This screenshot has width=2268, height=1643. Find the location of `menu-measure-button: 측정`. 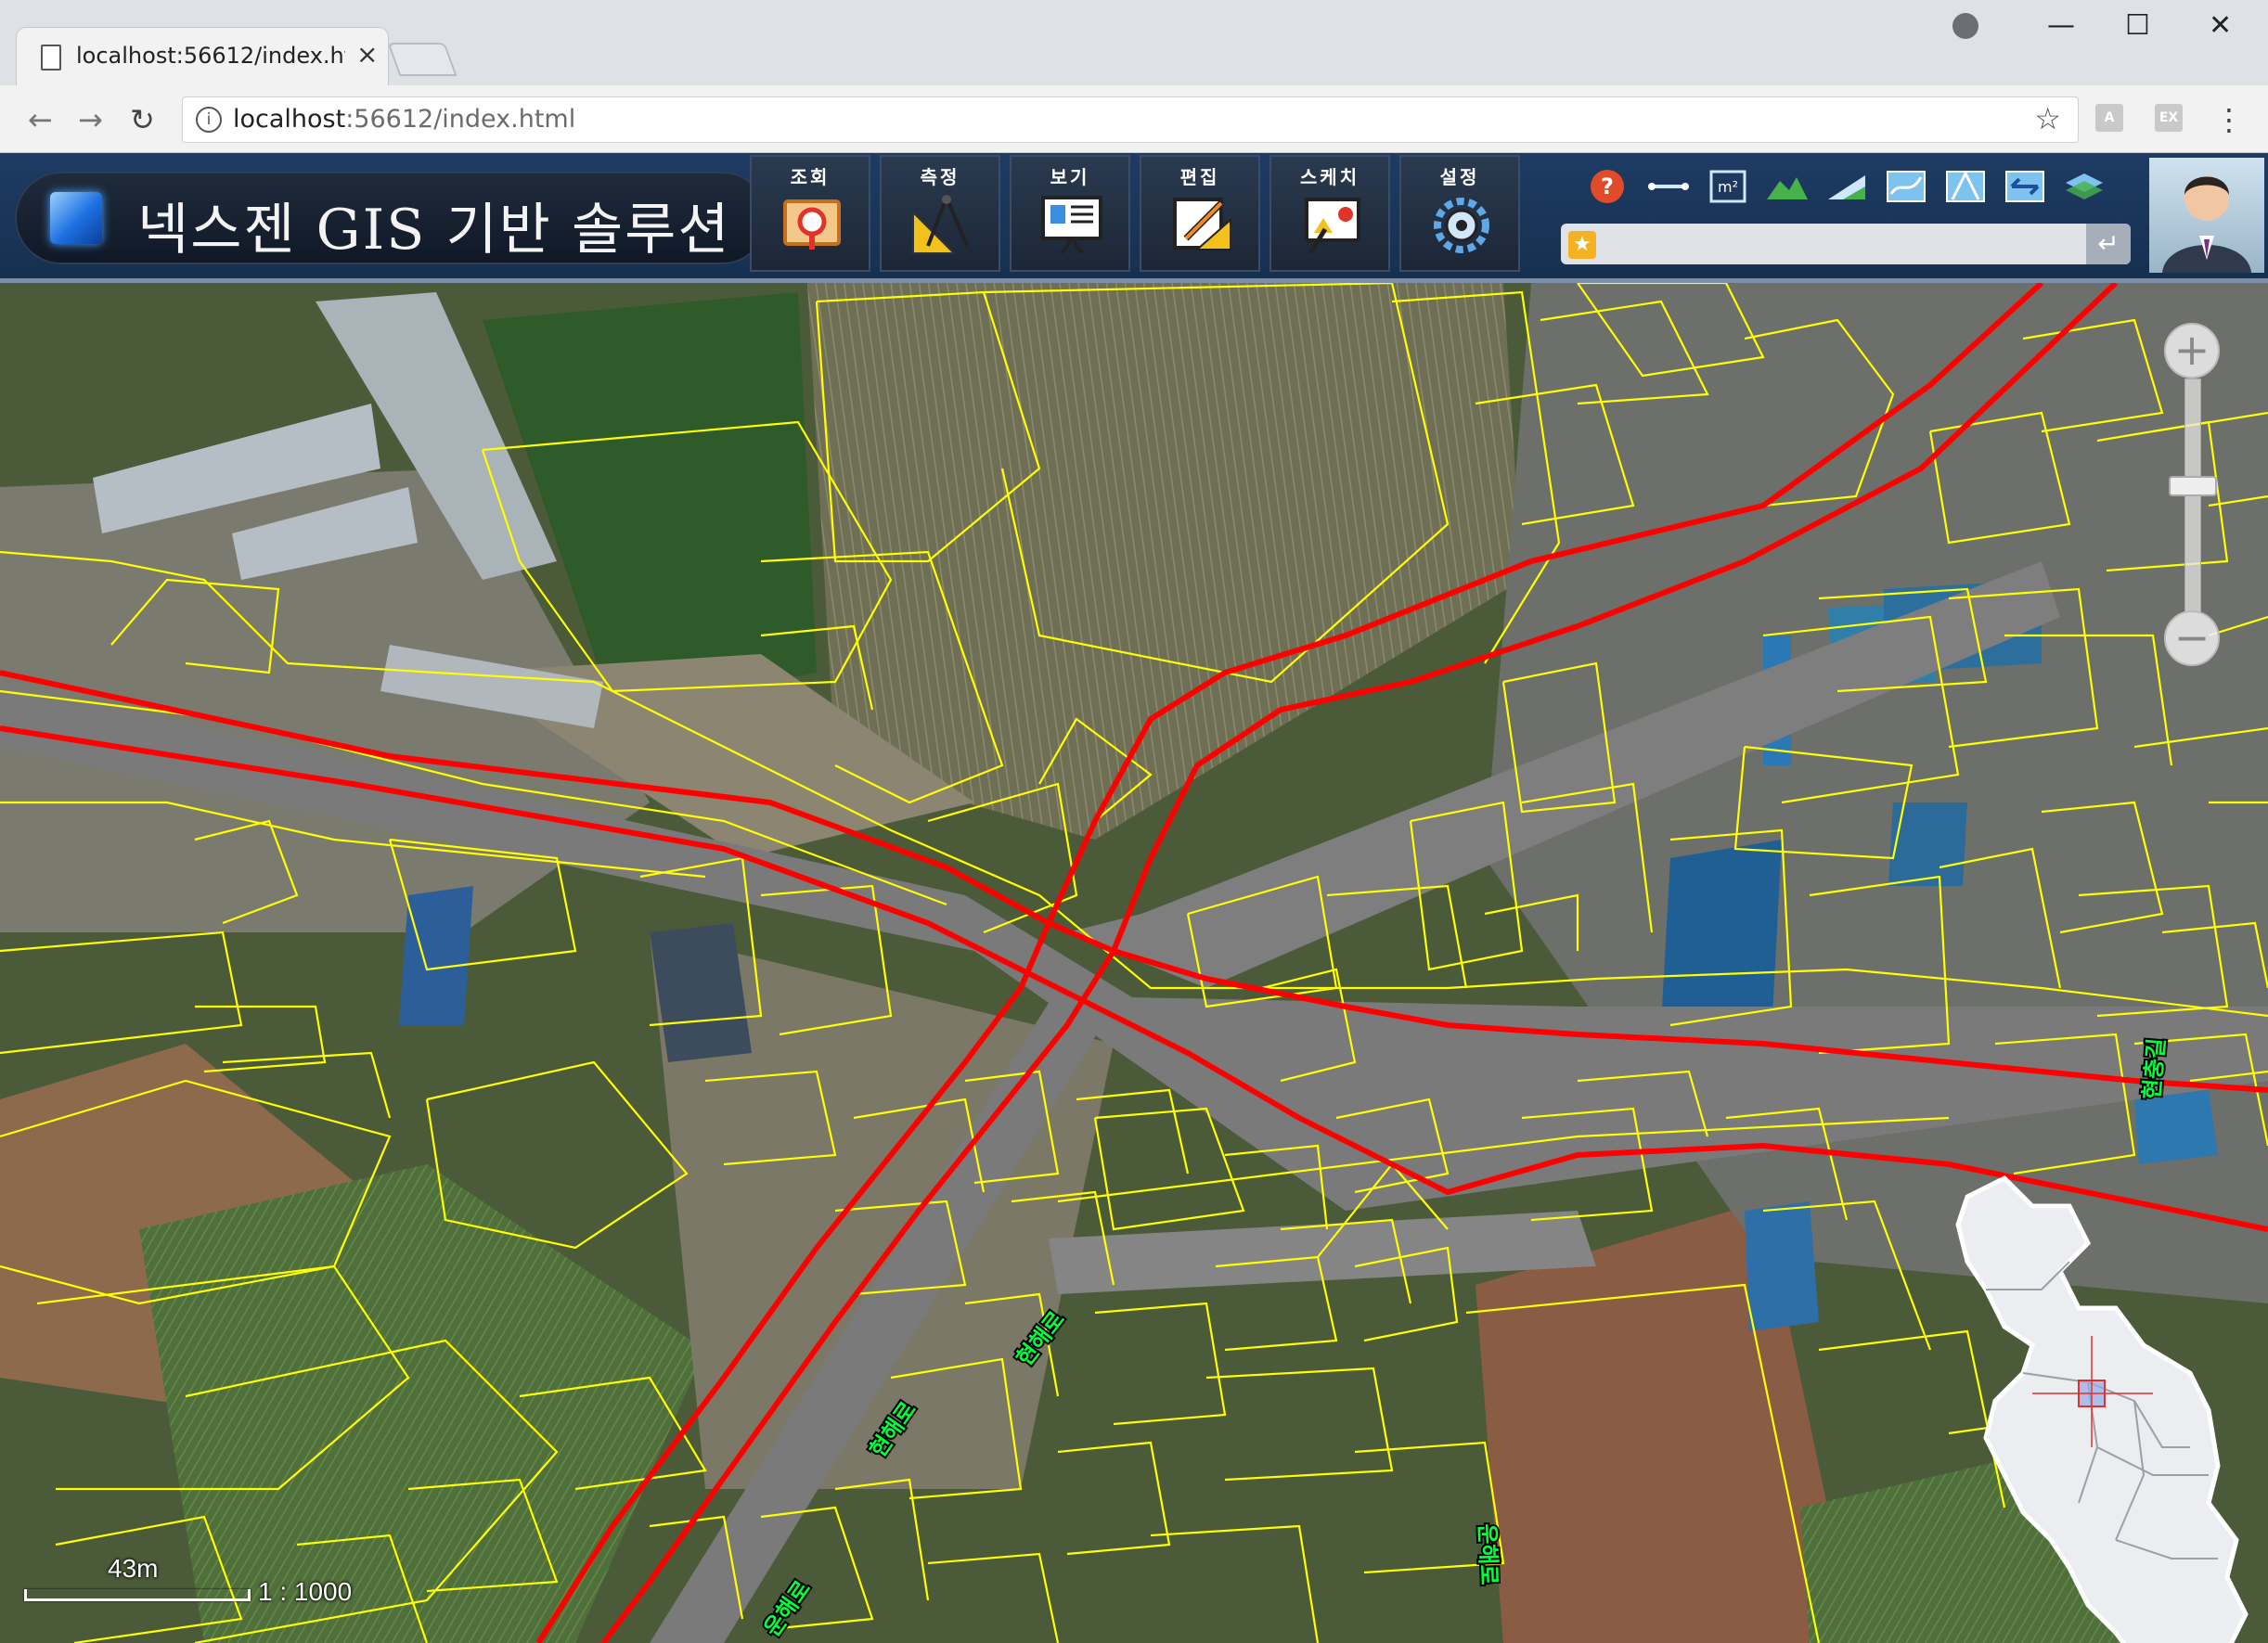

menu-measure-button: 측정 is located at coordinates (940, 213).